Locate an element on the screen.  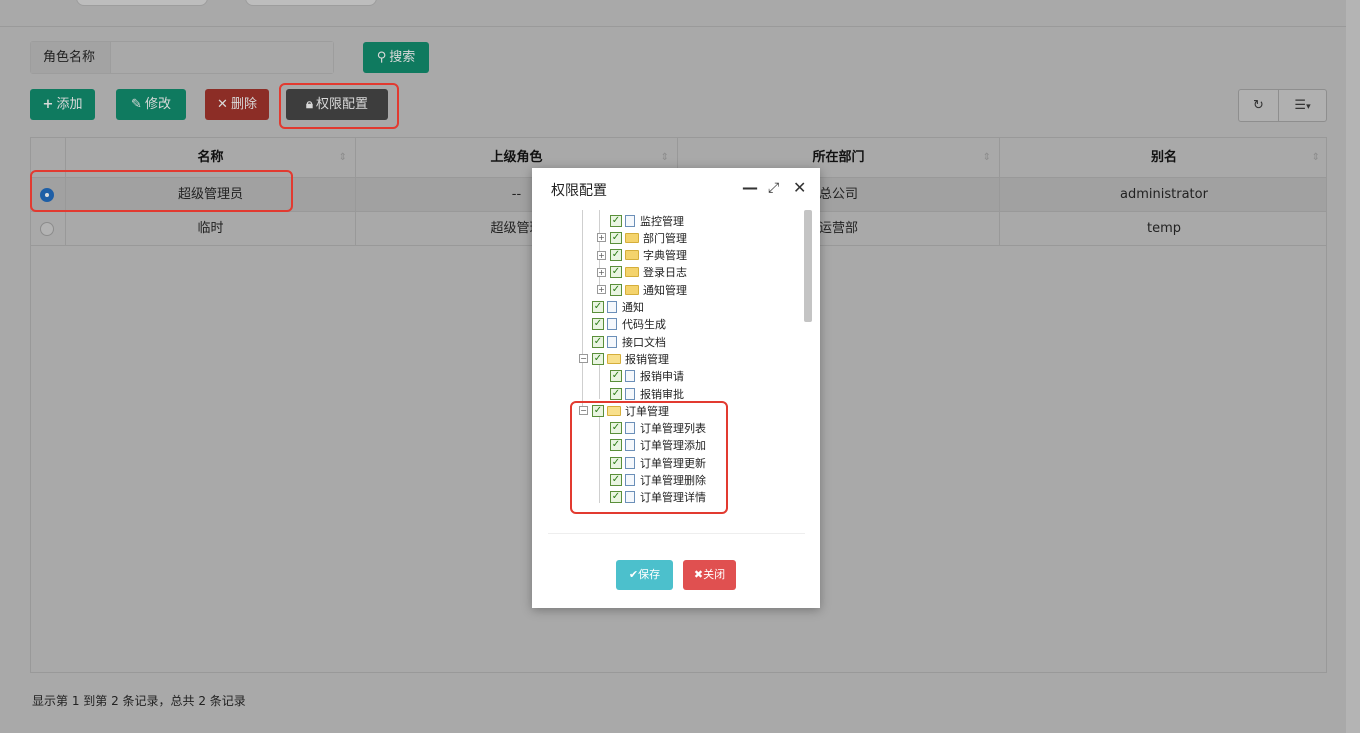
top-divider is located at coordinates (673, 26).